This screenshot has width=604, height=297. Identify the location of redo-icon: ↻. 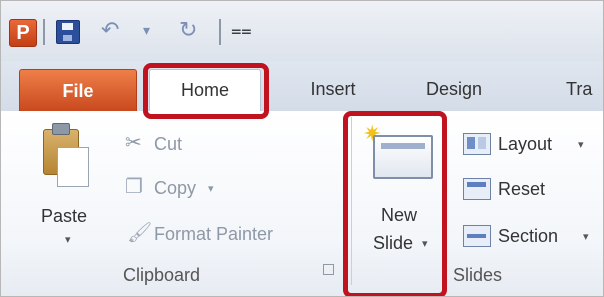
(188, 30).